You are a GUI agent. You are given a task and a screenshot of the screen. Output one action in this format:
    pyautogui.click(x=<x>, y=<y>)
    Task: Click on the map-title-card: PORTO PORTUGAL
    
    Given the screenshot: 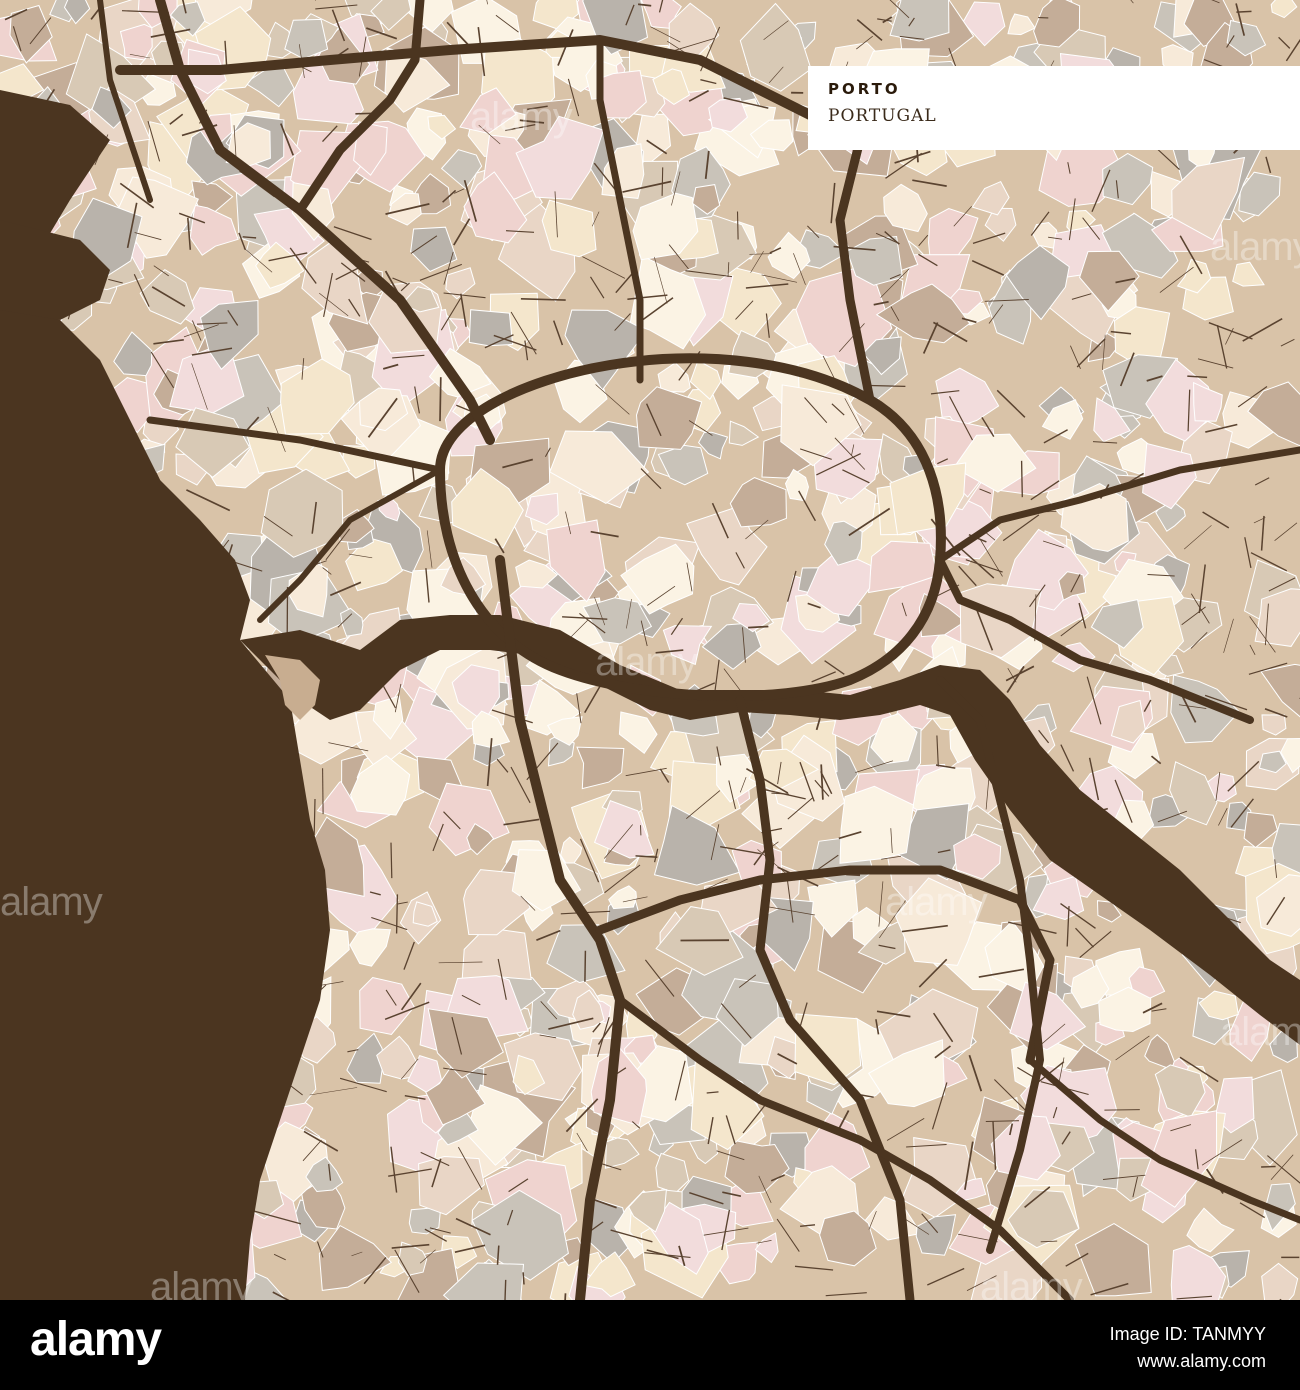 What is the action you would take?
    pyautogui.click(x=1054, y=108)
    